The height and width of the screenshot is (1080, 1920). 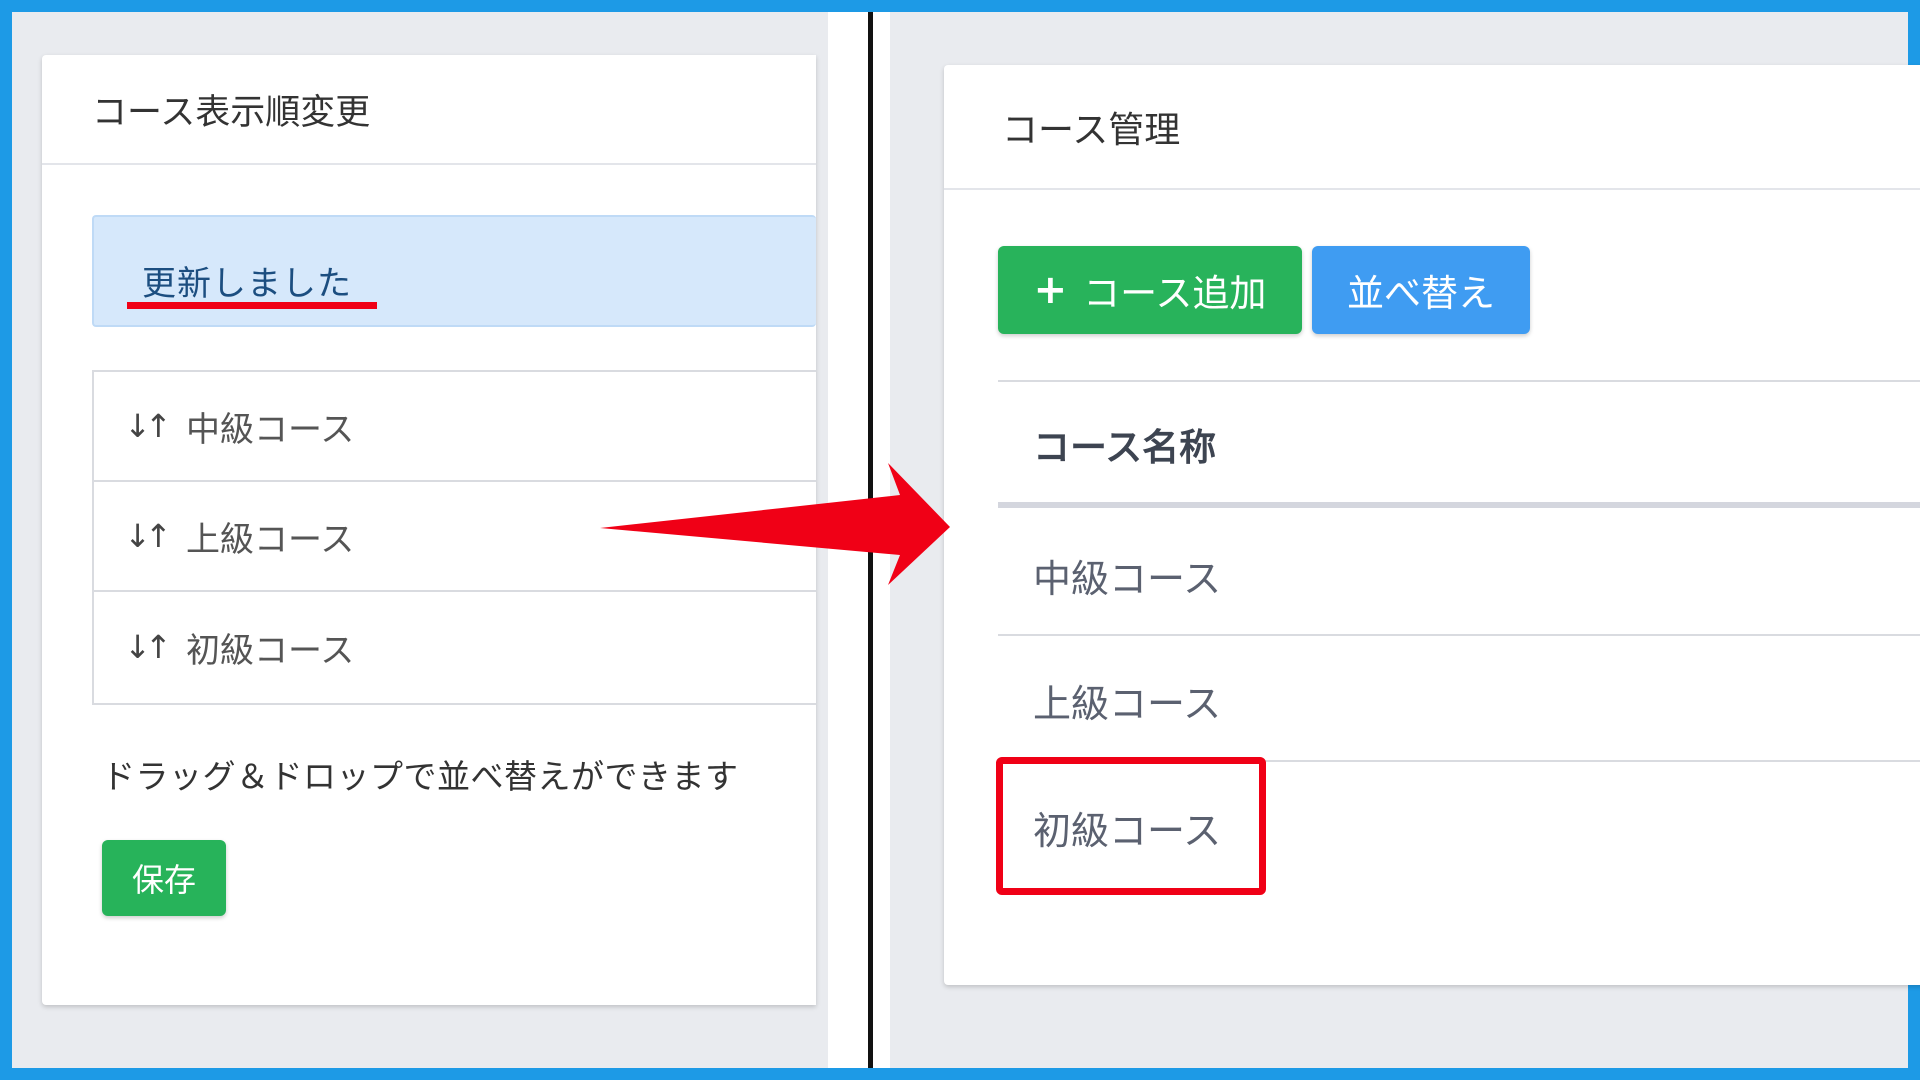 I want to click on table-header-rule, so click(x=1459, y=505).